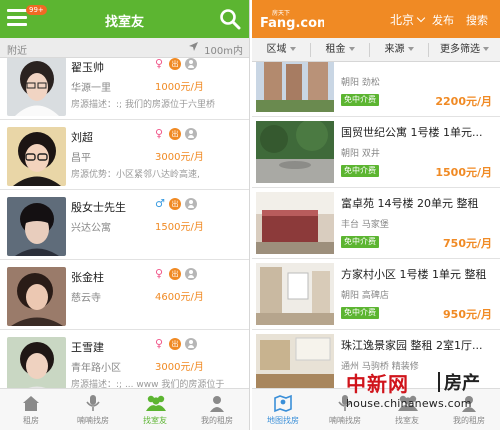 The height and width of the screenshot is (430, 500). Describe the element at coordinates (463, 101) in the screenshot. I see `listing-price: 2200元/月` at that location.